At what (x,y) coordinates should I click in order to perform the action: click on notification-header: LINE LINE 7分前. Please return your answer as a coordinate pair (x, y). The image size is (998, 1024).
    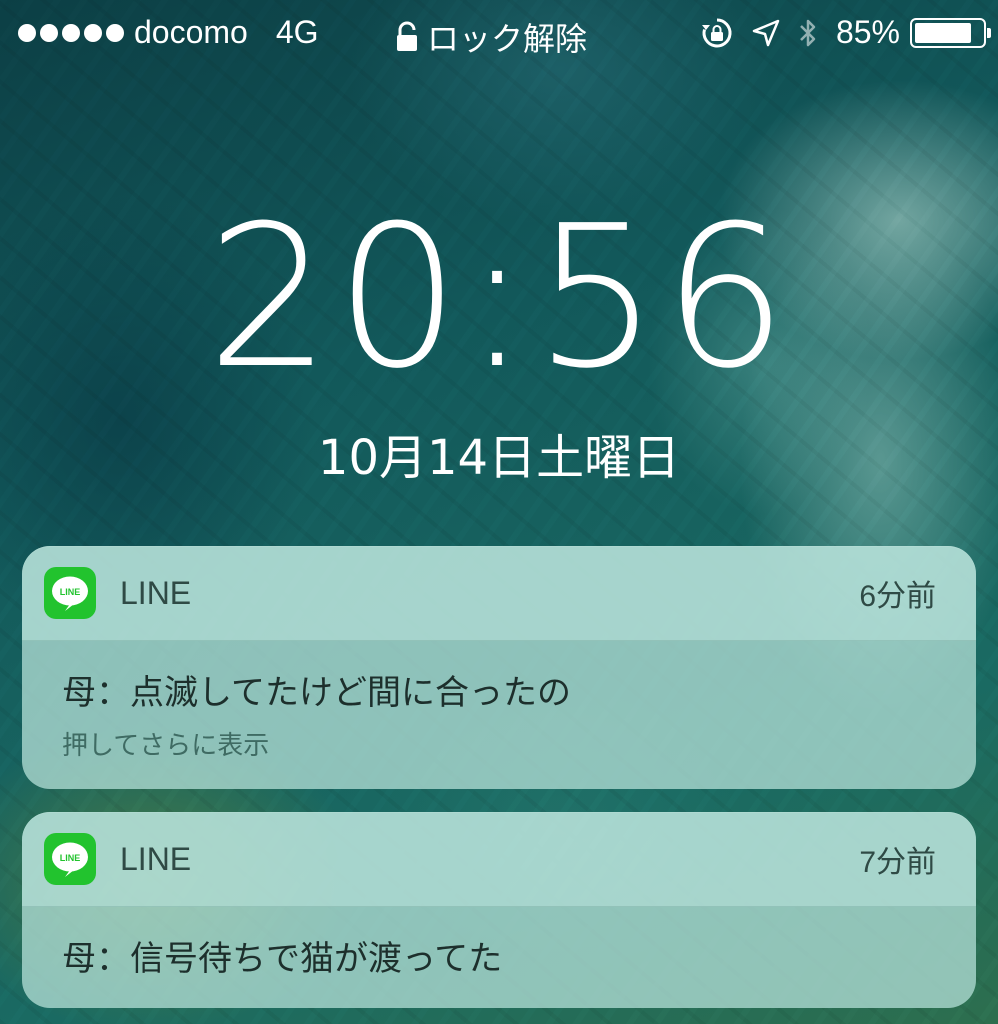
    Looking at the image, I should click on (499, 859).